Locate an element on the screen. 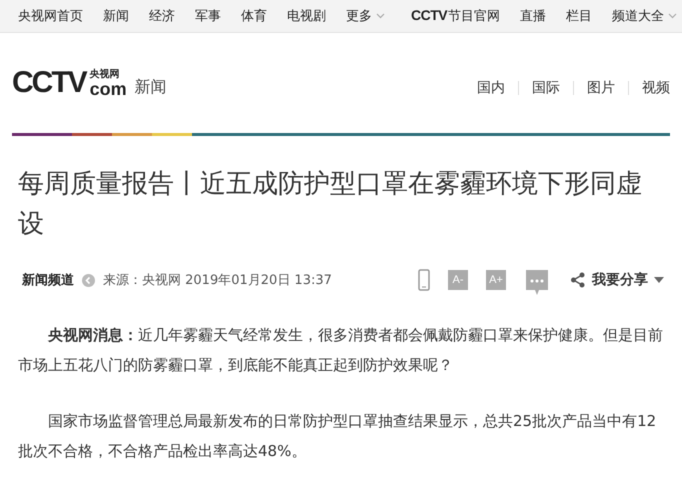 The image size is (682, 479). nav-link: 电视剧 is located at coordinates (306, 16).